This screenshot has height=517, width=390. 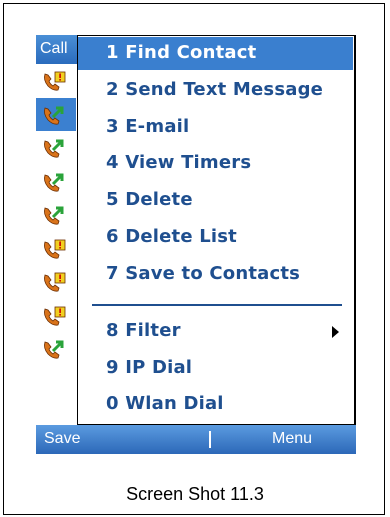 What do you see at coordinates (210, 439) in the screenshot?
I see `softkey-divider` at bounding box center [210, 439].